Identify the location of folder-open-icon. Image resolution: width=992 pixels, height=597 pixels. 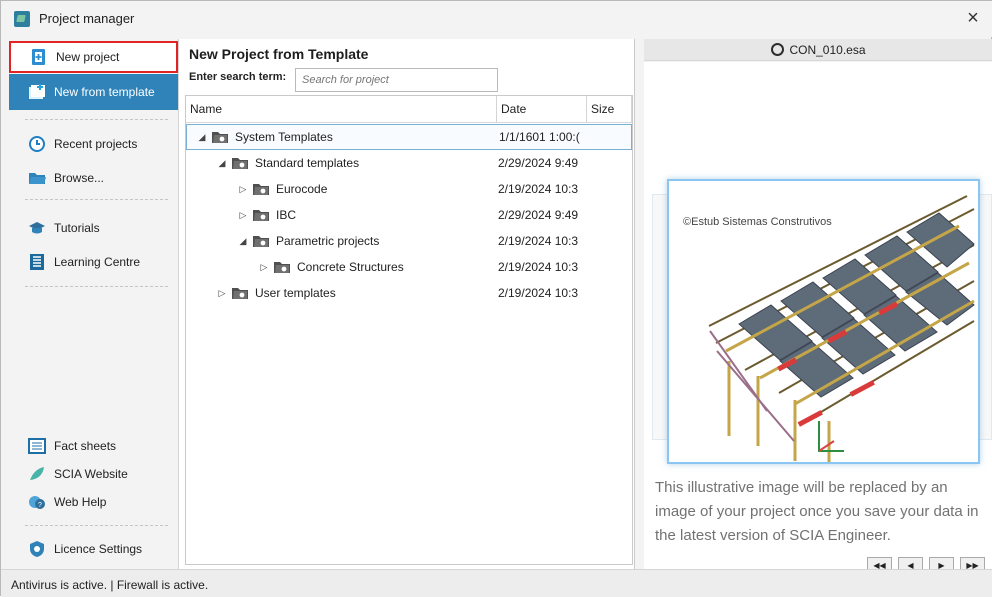
(37, 178).